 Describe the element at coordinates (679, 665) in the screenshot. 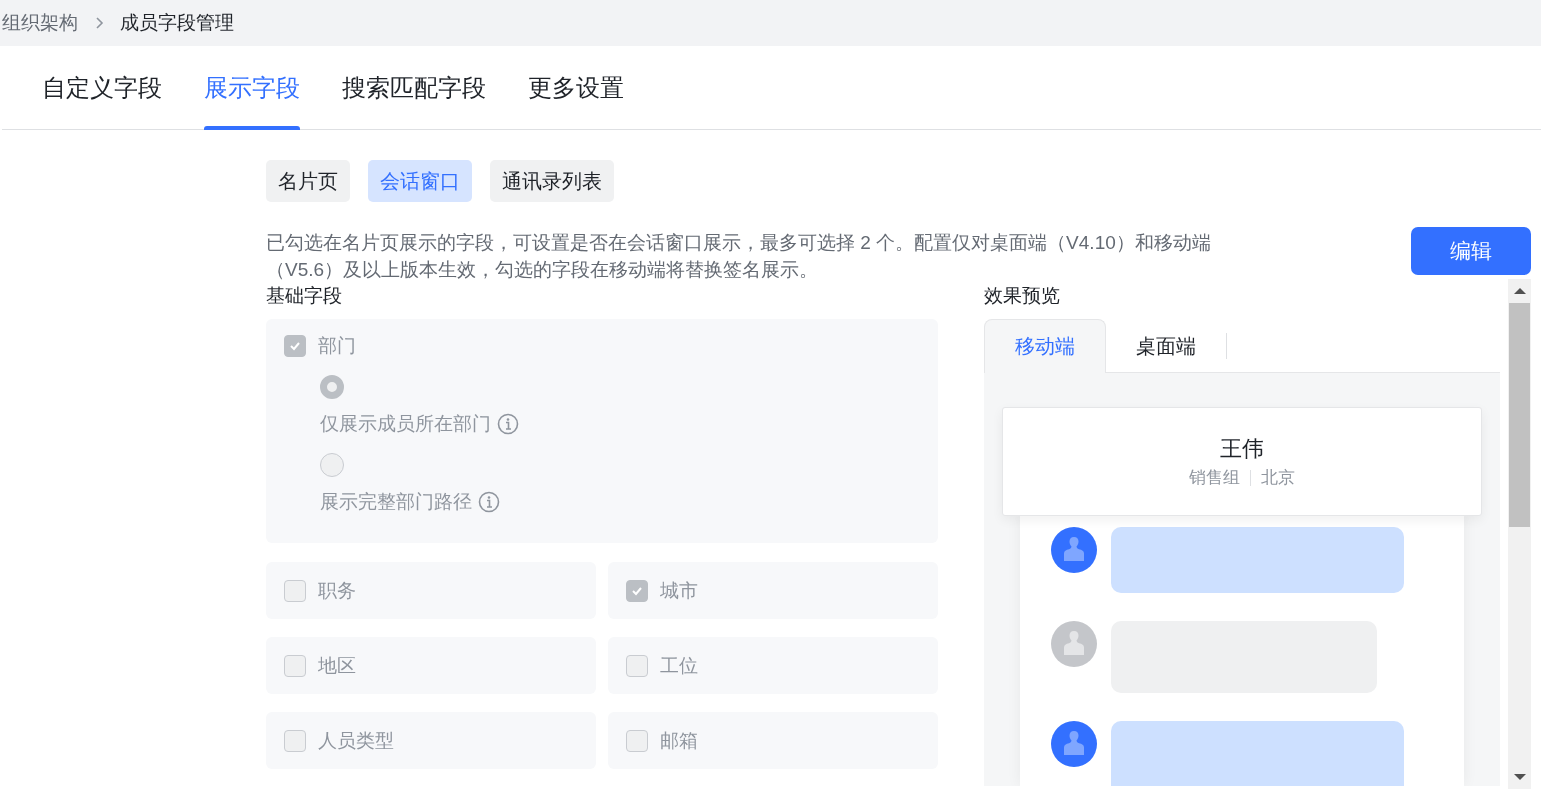

I see `field-label: 工位` at that location.